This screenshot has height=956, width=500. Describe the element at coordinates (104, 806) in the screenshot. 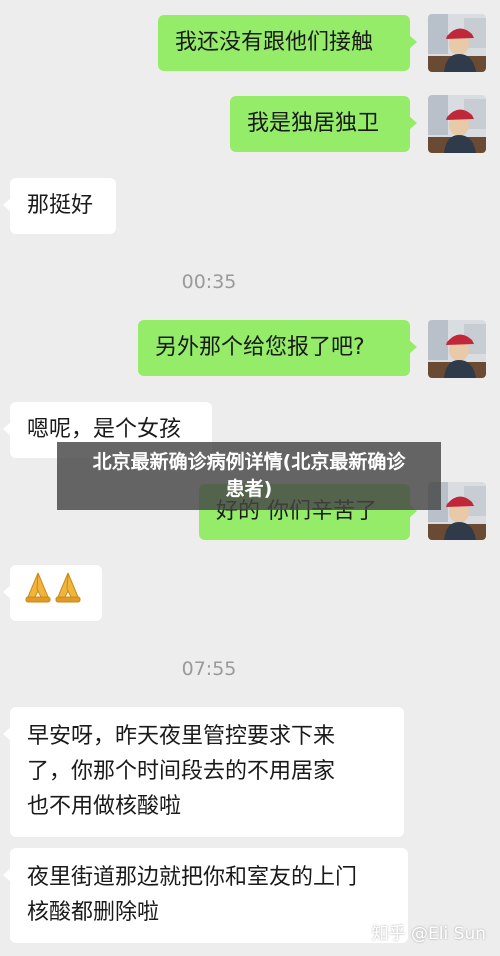

I see `message-text-line: 也不用做核酸啦` at that location.